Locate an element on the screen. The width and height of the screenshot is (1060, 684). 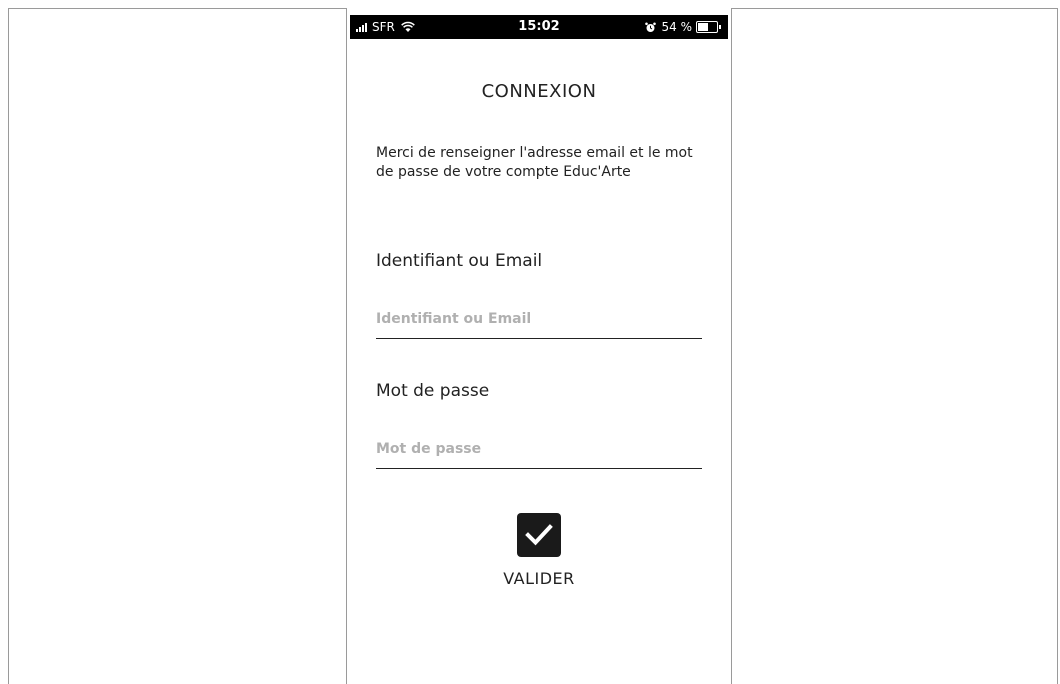
validate-label: VALIDER is located at coordinates (539, 578).